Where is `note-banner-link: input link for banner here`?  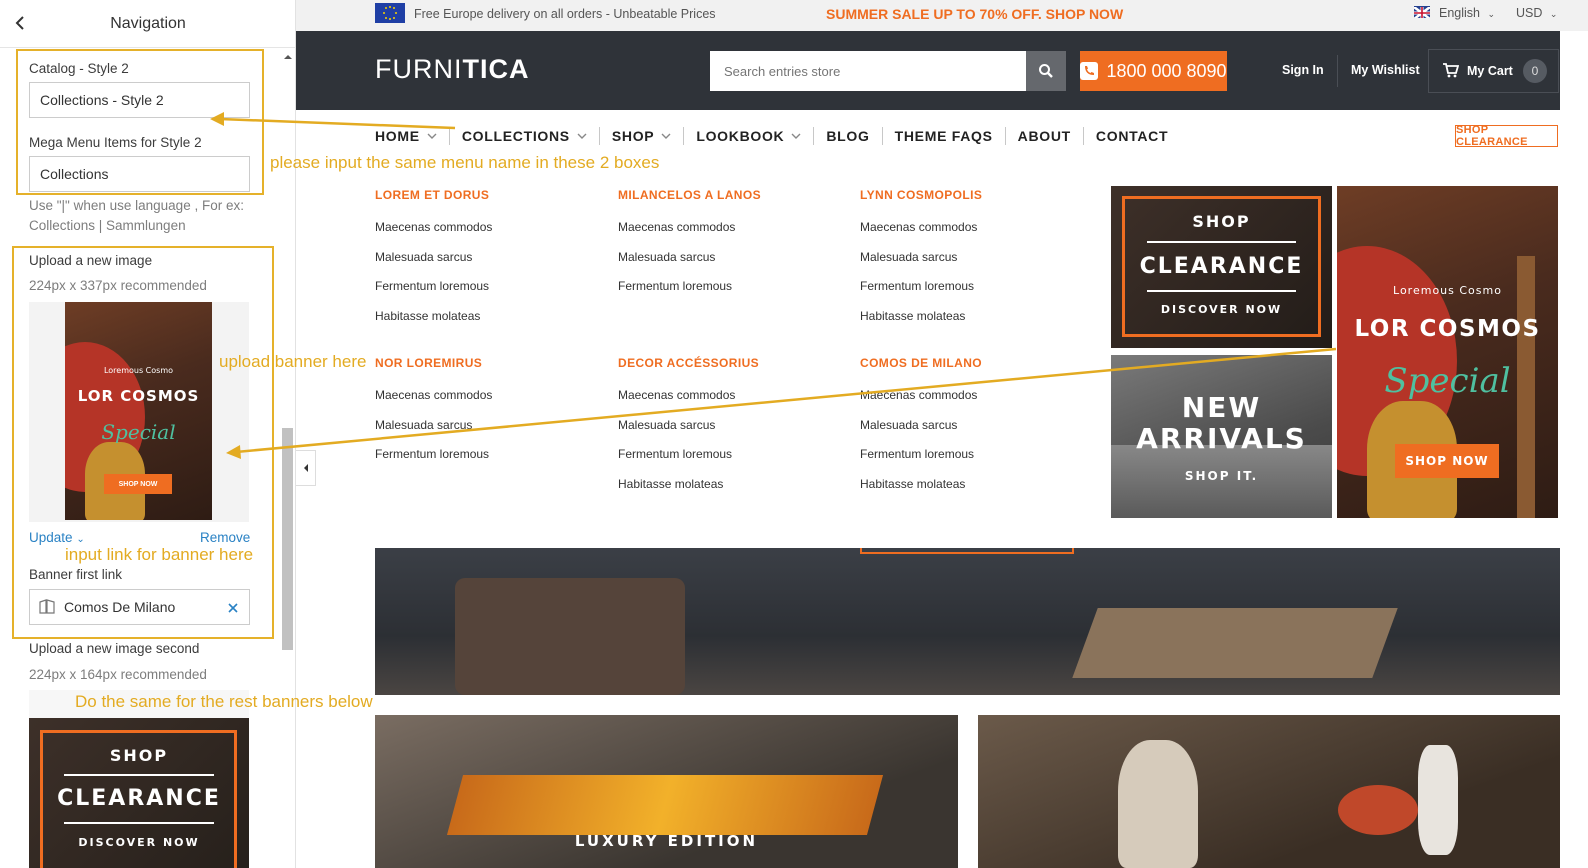 note-banner-link: input link for banner here is located at coordinates (159, 554).